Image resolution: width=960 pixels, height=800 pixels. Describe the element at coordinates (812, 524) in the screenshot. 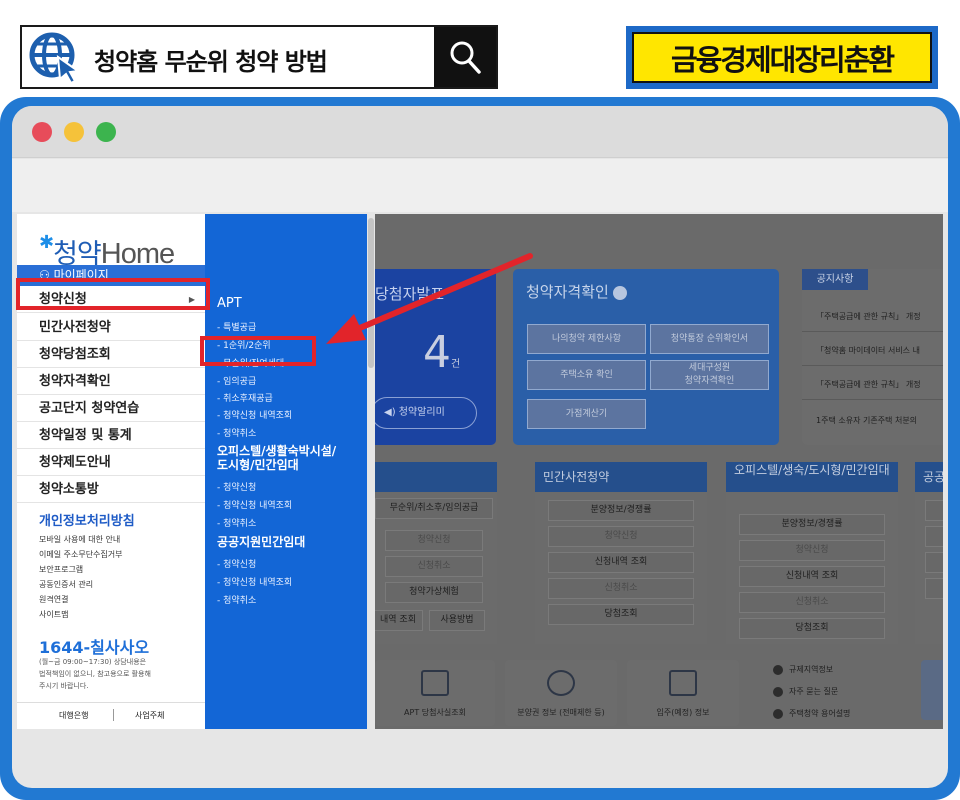

I see `officetel-info-link: 분양정보/경쟁률` at that location.